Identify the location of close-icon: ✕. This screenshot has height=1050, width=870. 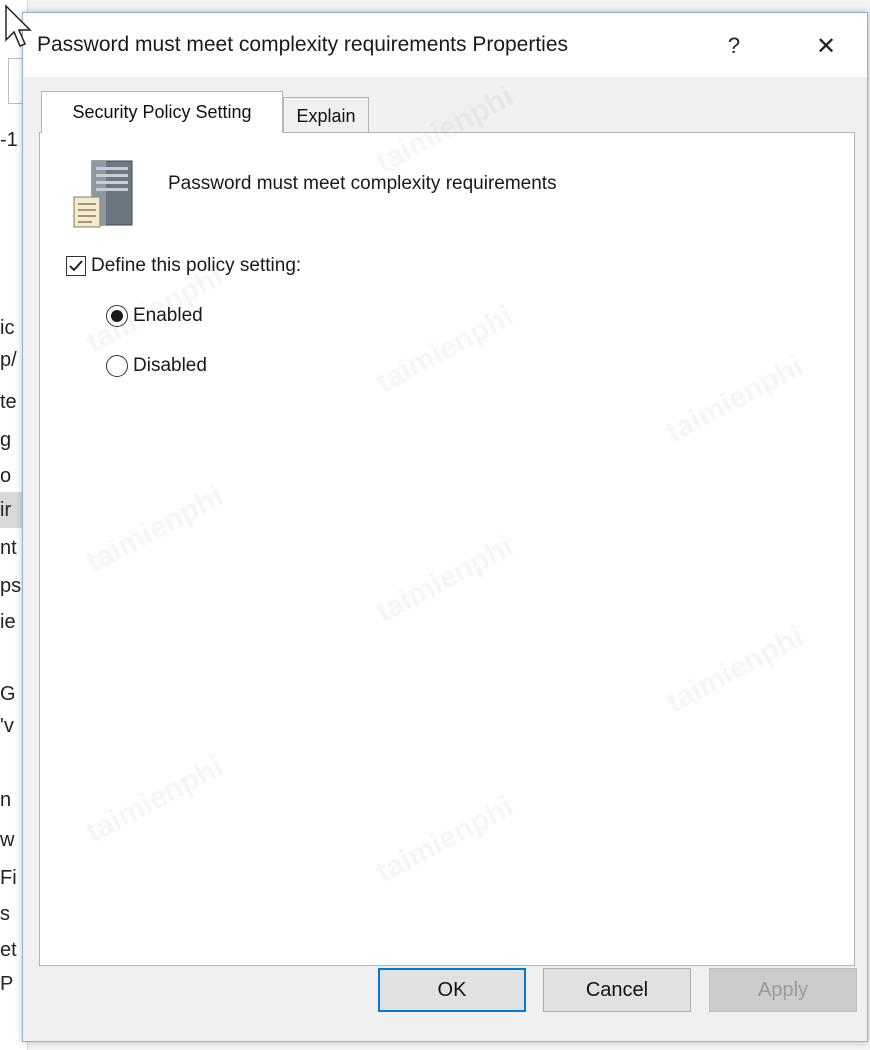
(826, 46).